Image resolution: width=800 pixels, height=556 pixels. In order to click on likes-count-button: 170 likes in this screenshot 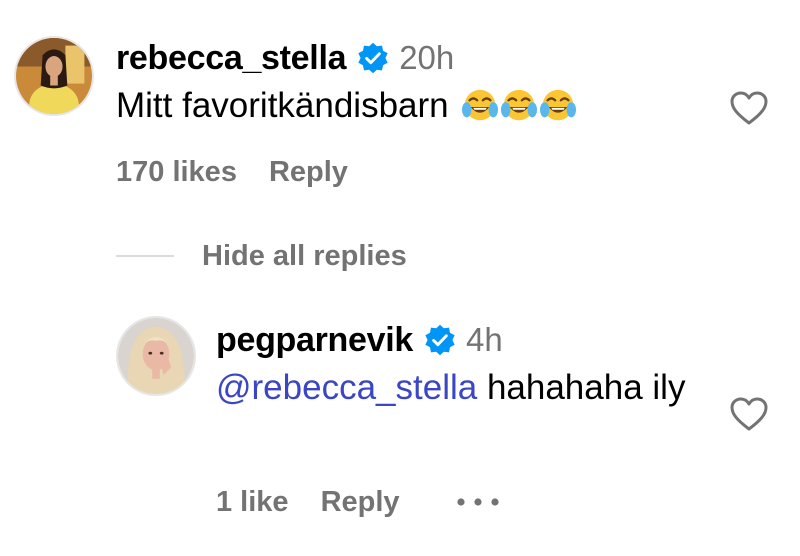, I will do `click(176, 172)`.